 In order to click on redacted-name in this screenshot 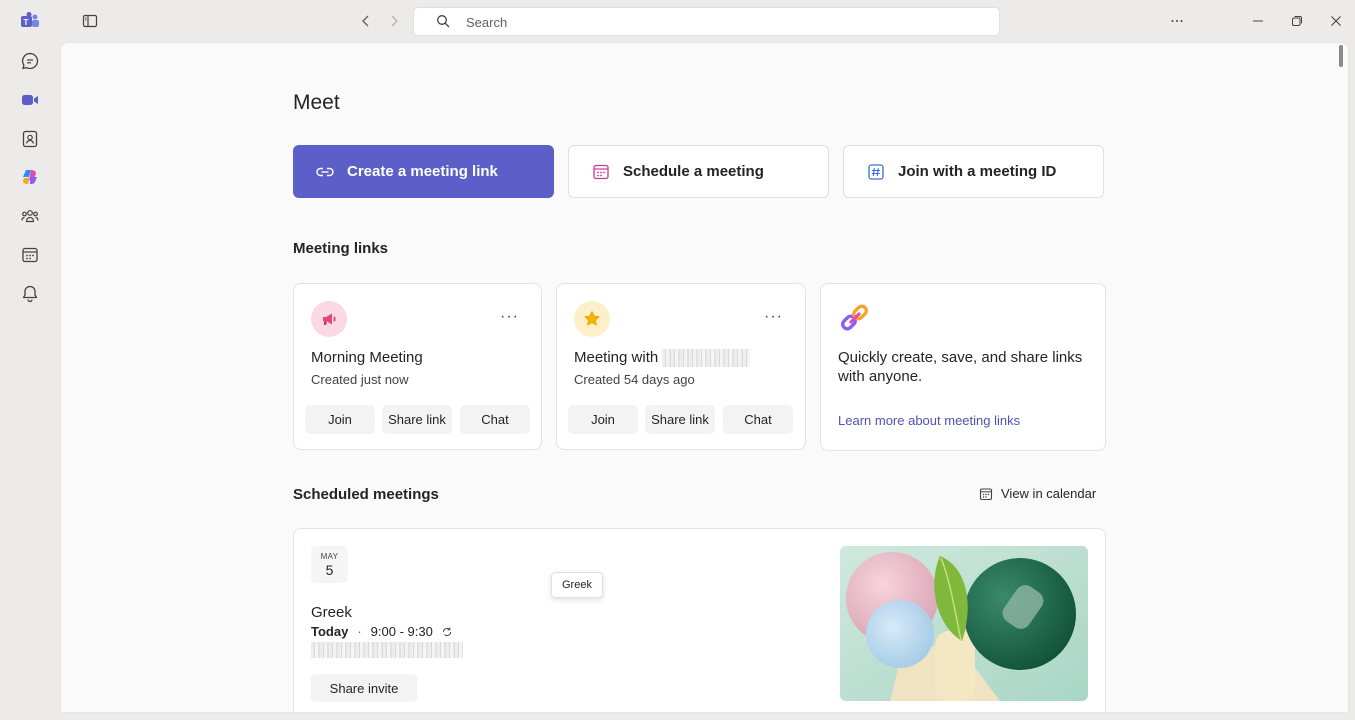, I will do `click(706, 358)`.